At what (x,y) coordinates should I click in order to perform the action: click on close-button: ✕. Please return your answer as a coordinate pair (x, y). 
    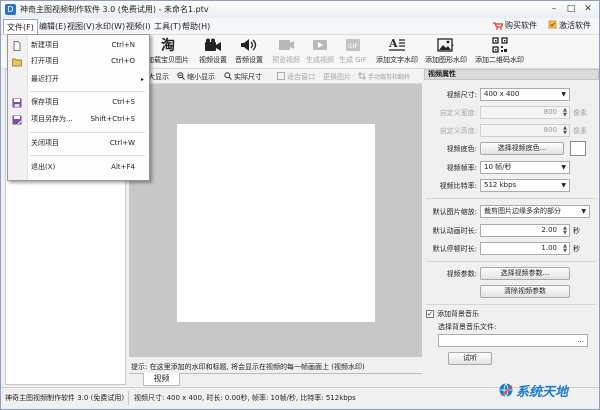
    Looking at the image, I should click on (588, 9).